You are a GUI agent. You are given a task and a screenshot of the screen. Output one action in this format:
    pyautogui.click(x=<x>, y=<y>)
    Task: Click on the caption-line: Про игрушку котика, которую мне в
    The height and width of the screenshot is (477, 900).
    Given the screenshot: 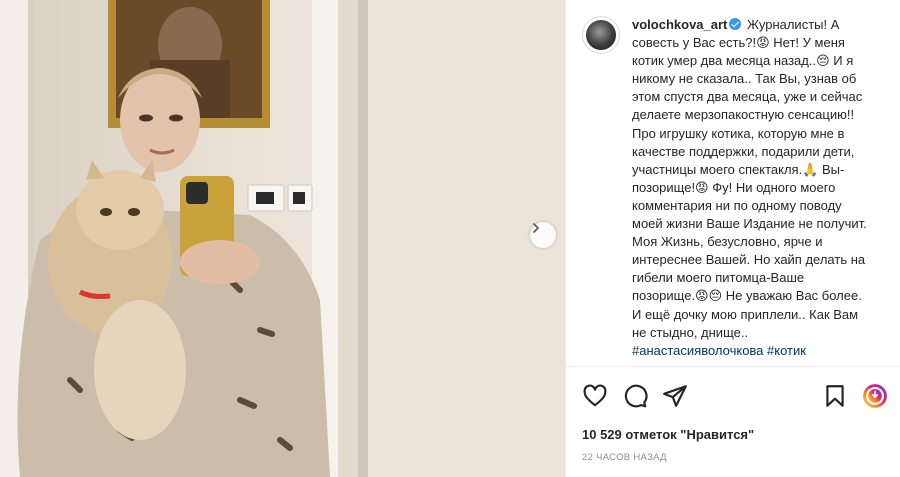 What is the action you would take?
    pyautogui.click(x=738, y=133)
    